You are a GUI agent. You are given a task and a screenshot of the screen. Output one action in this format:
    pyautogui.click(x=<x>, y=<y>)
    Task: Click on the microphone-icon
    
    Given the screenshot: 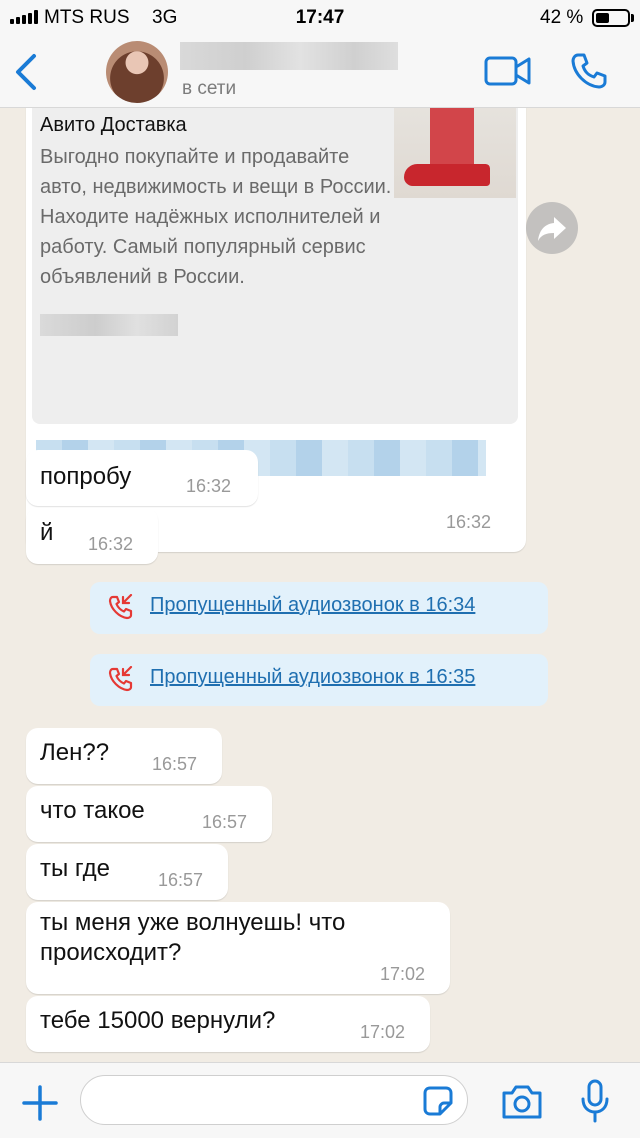 What is the action you would take?
    pyautogui.click(x=595, y=1101)
    